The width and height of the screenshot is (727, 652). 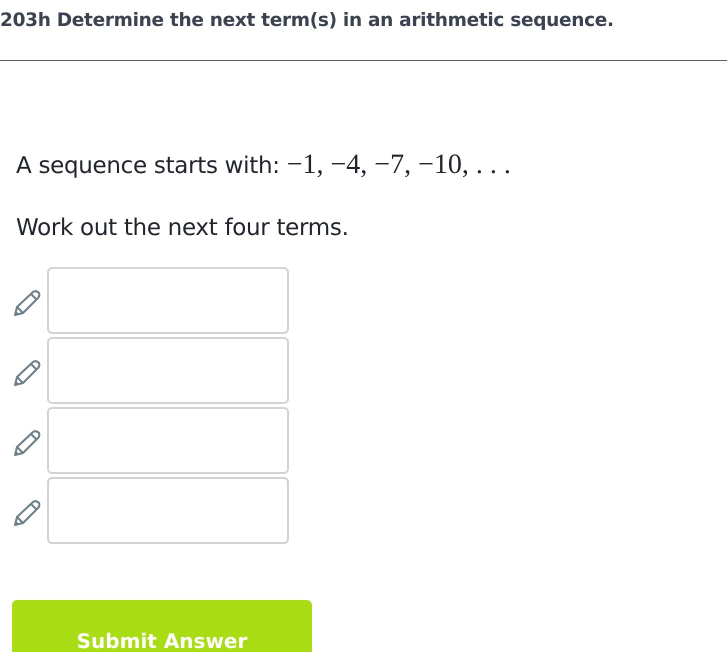 What do you see at coordinates (183, 228) in the screenshot?
I see `instruction-text: Work out the next four terms.` at bounding box center [183, 228].